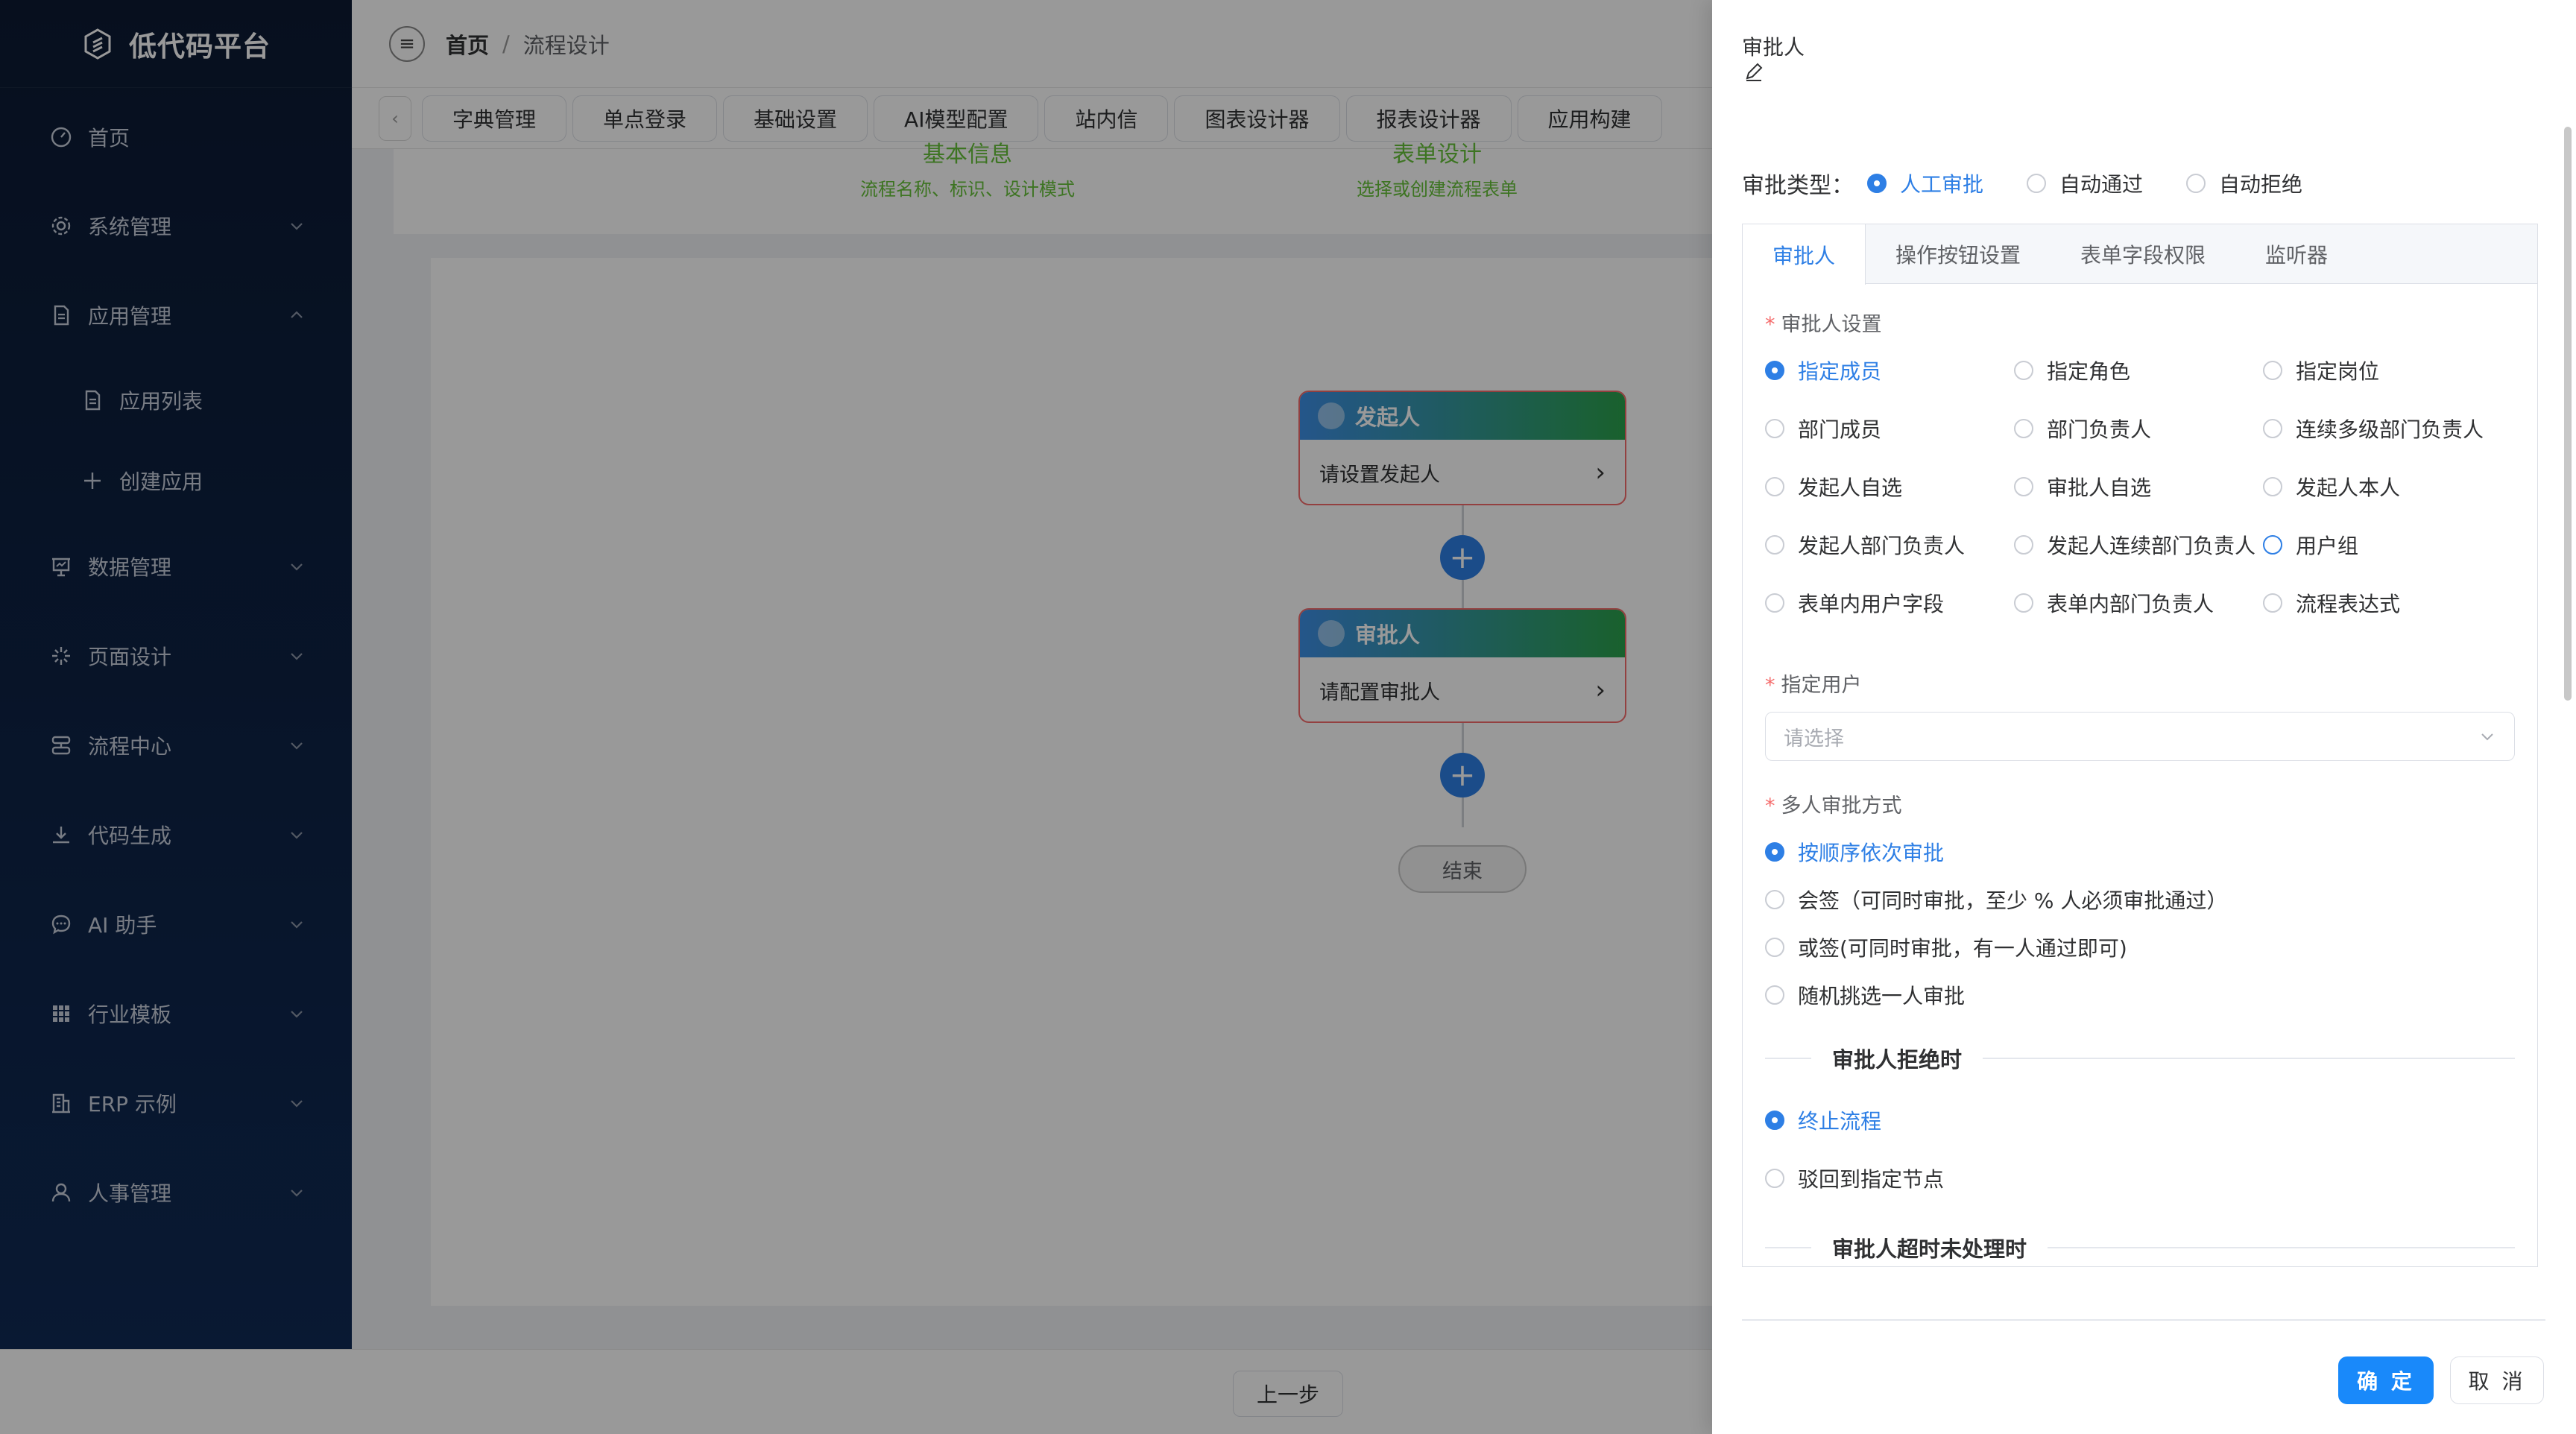 This screenshot has width=2576, height=1434. I want to click on radio-starter-multi-dept-leader: 发起人连续部门负责人, so click(2134, 545).